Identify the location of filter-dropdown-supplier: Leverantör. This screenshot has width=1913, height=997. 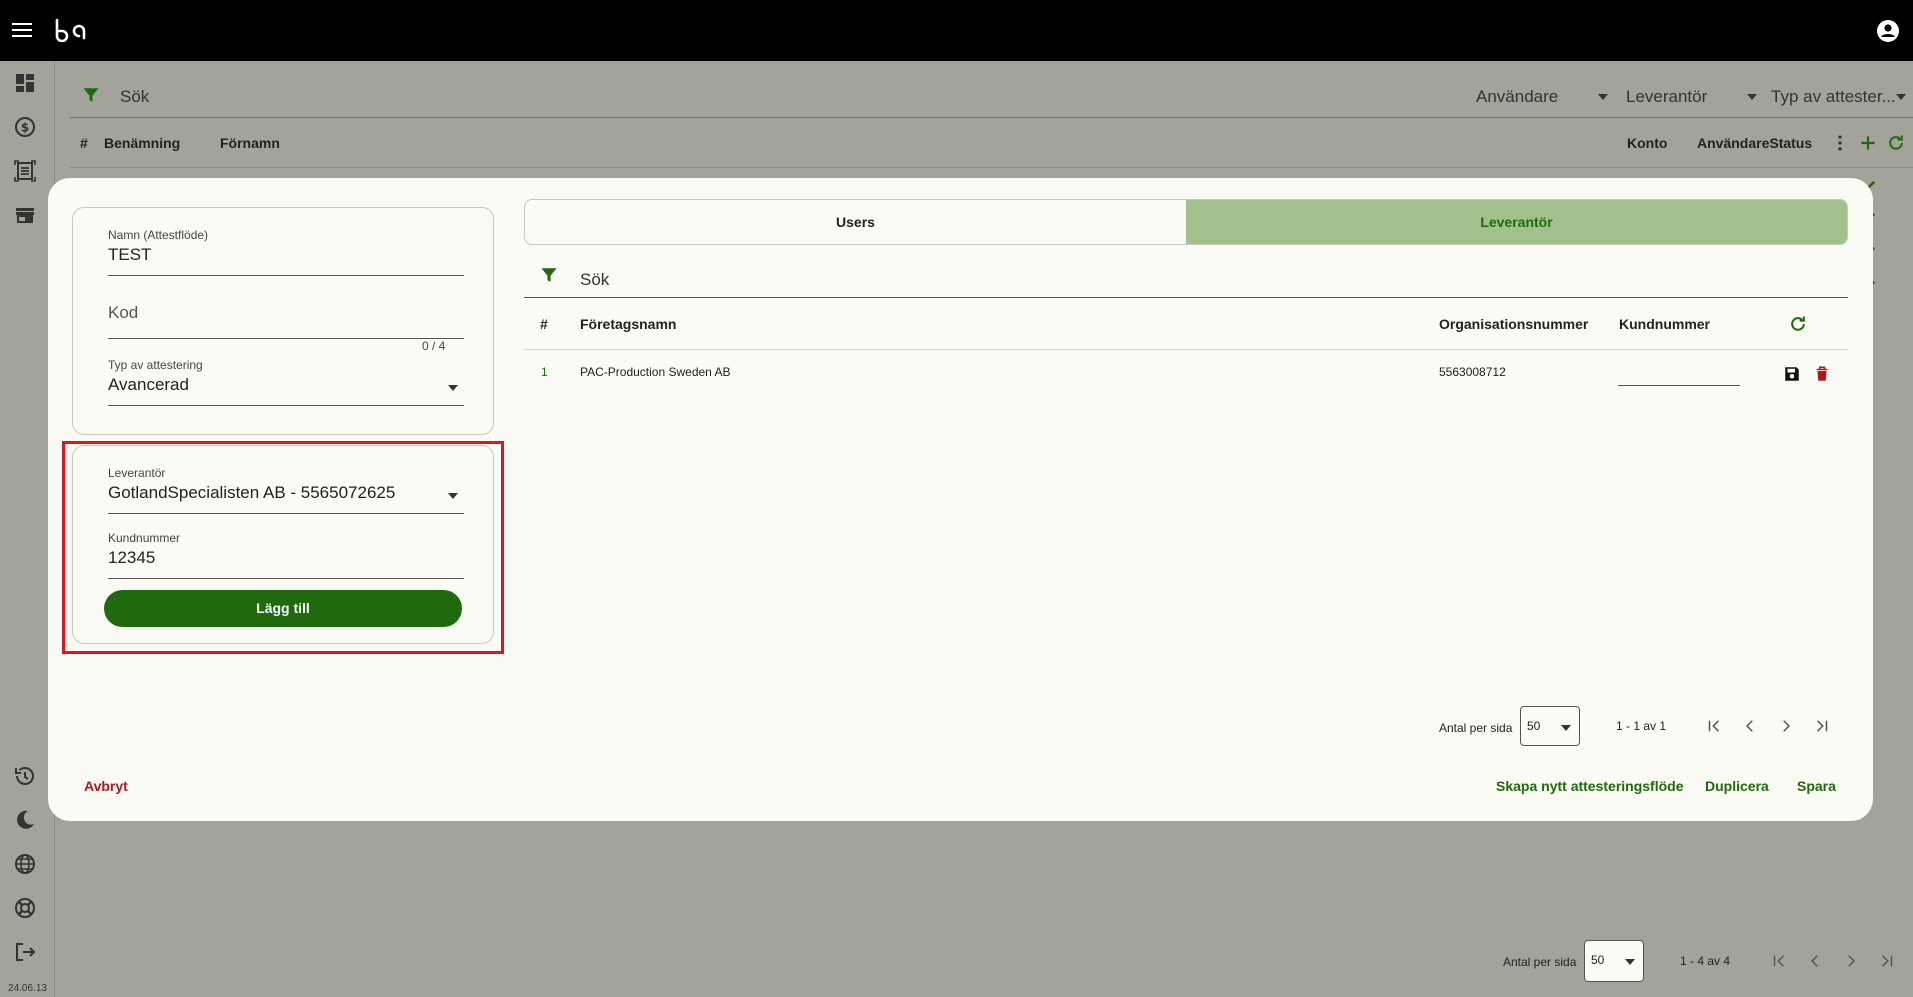
(1666, 97).